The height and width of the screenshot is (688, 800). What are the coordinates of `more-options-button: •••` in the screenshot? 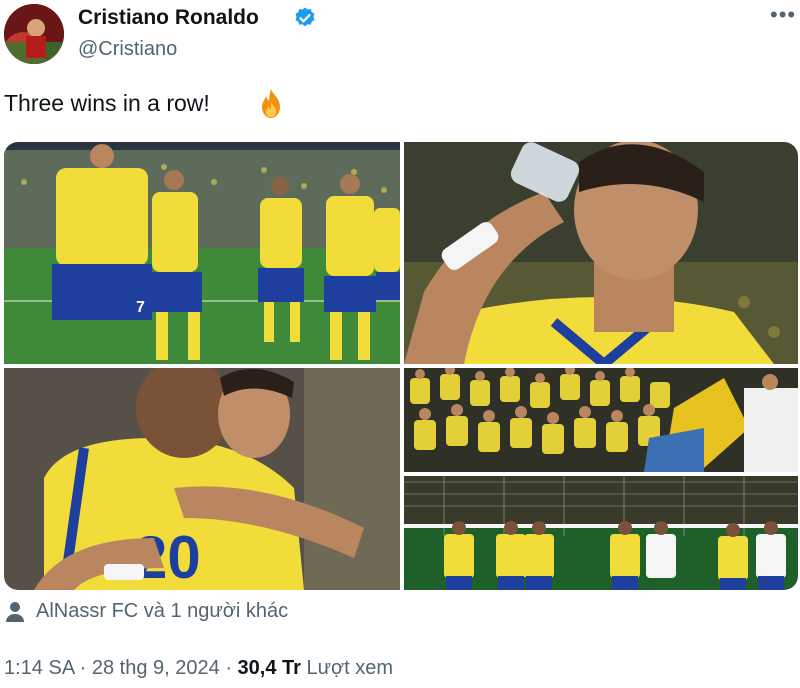 It's located at (783, 15).